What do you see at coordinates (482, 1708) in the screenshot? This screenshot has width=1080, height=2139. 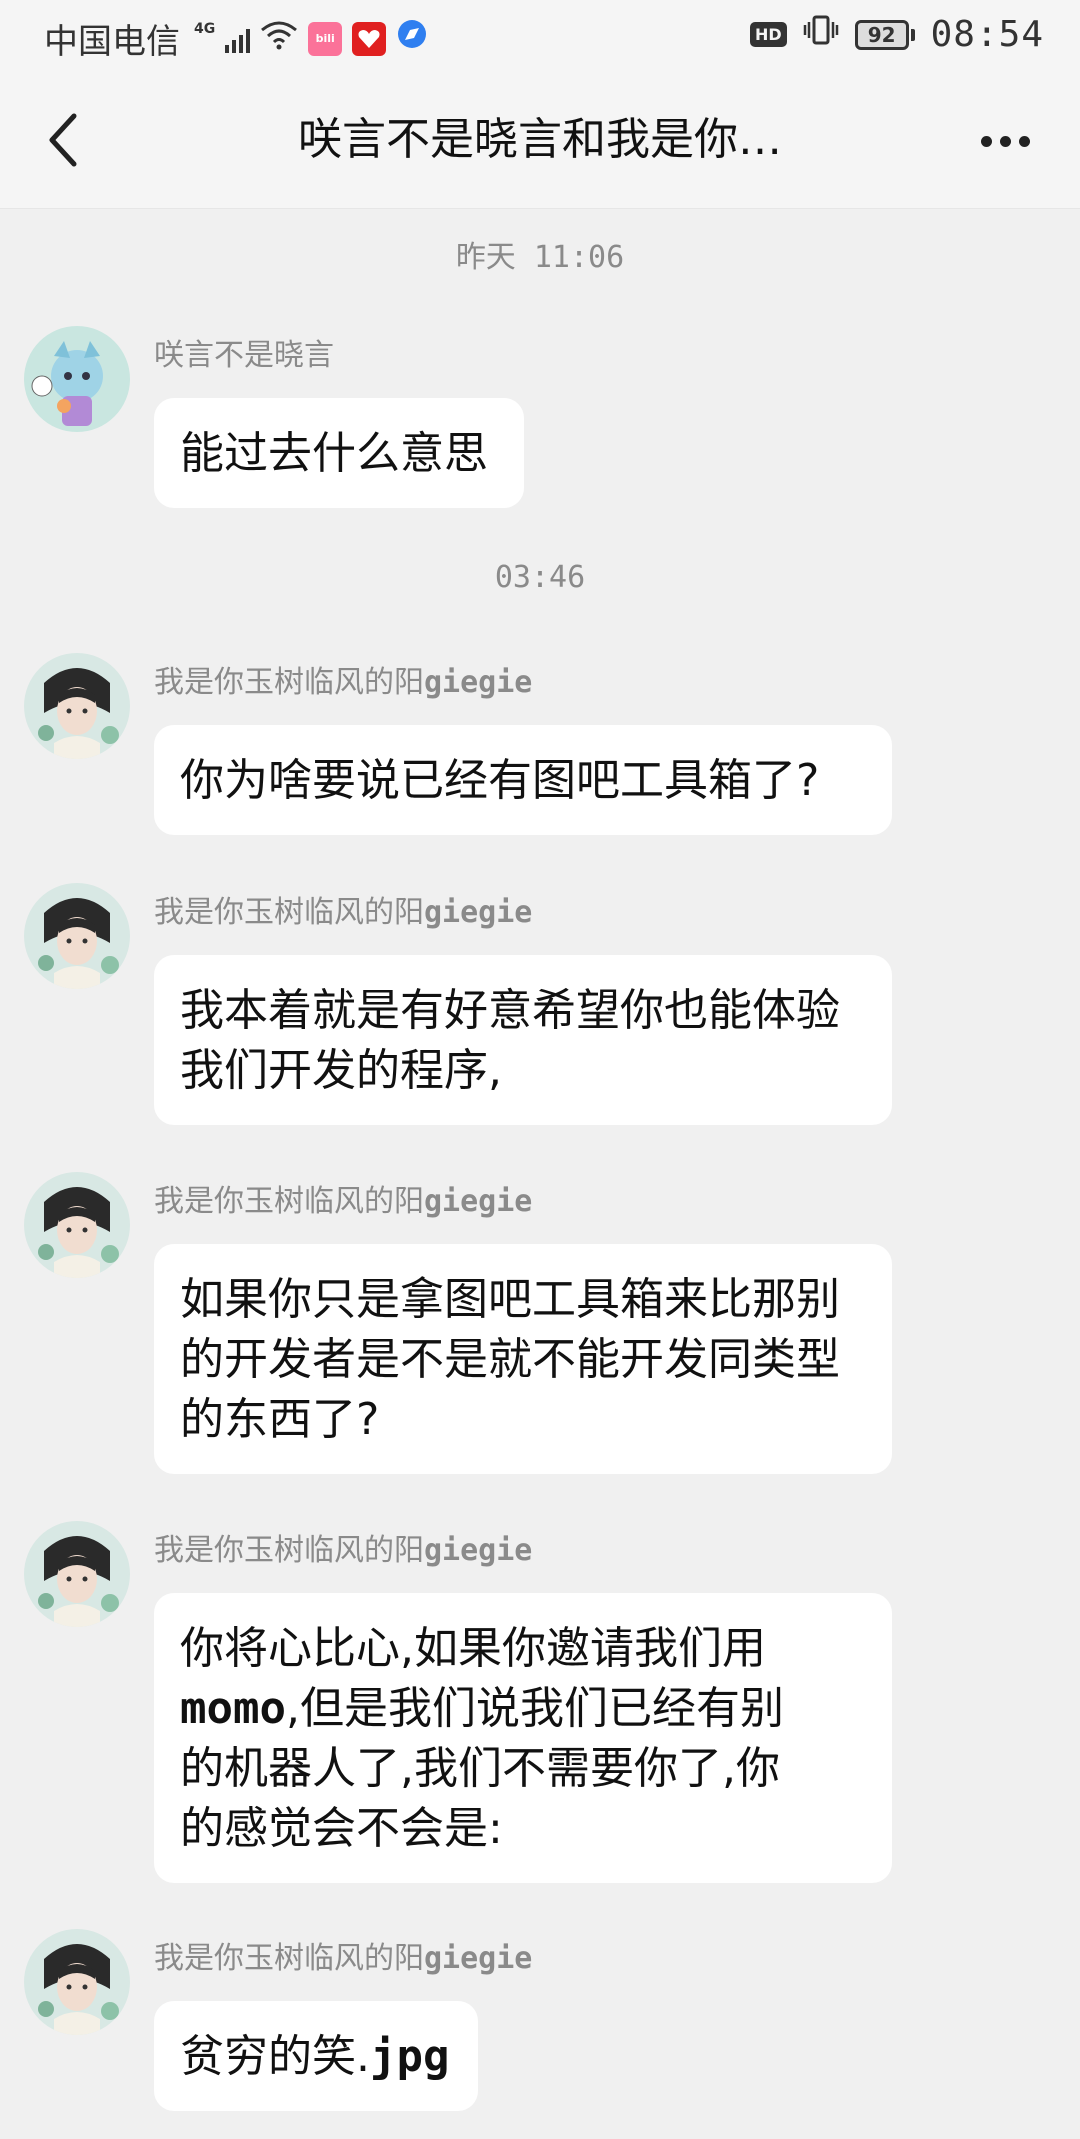 I see `message-text-line: momo,但是我们说我们已经有别` at bounding box center [482, 1708].